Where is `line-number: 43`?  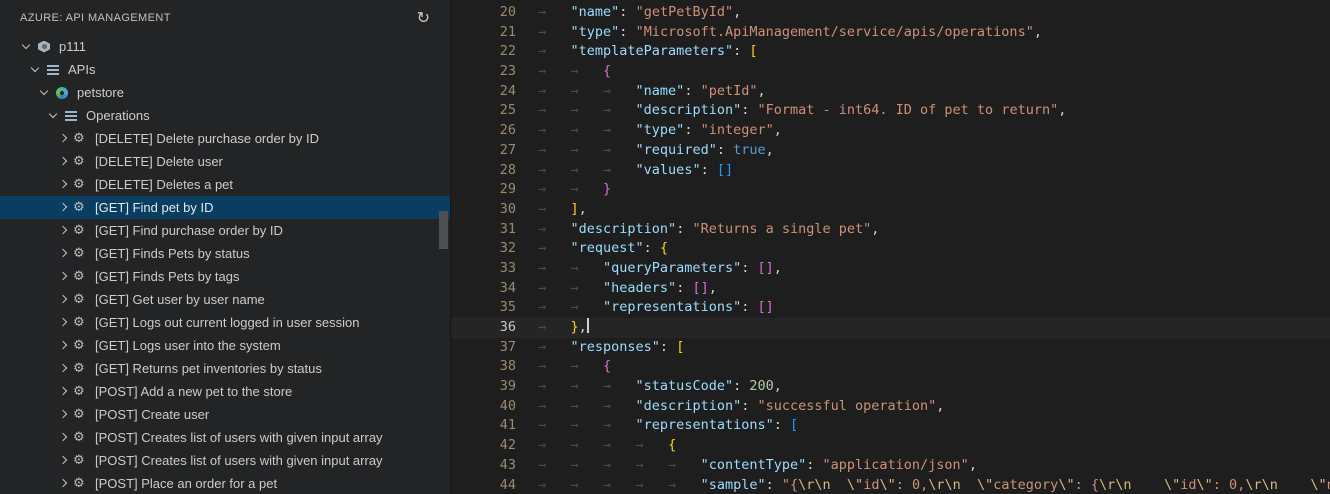
line-number: 43 is located at coordinates (494, 466).